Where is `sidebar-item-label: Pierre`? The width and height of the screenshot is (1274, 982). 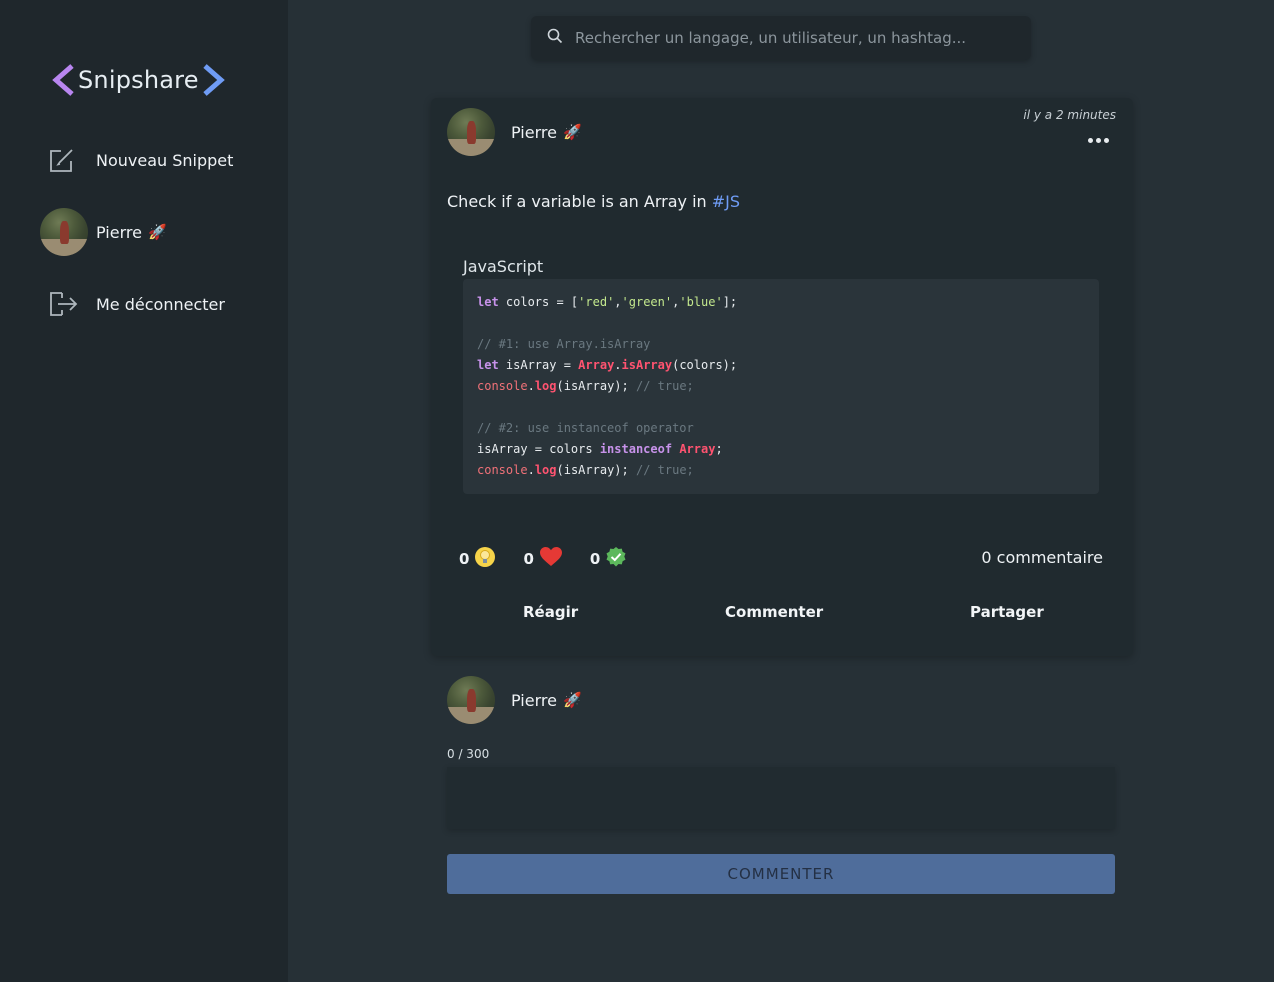
sidebar-item-label: Pierre is located at coordinates (119, 232).